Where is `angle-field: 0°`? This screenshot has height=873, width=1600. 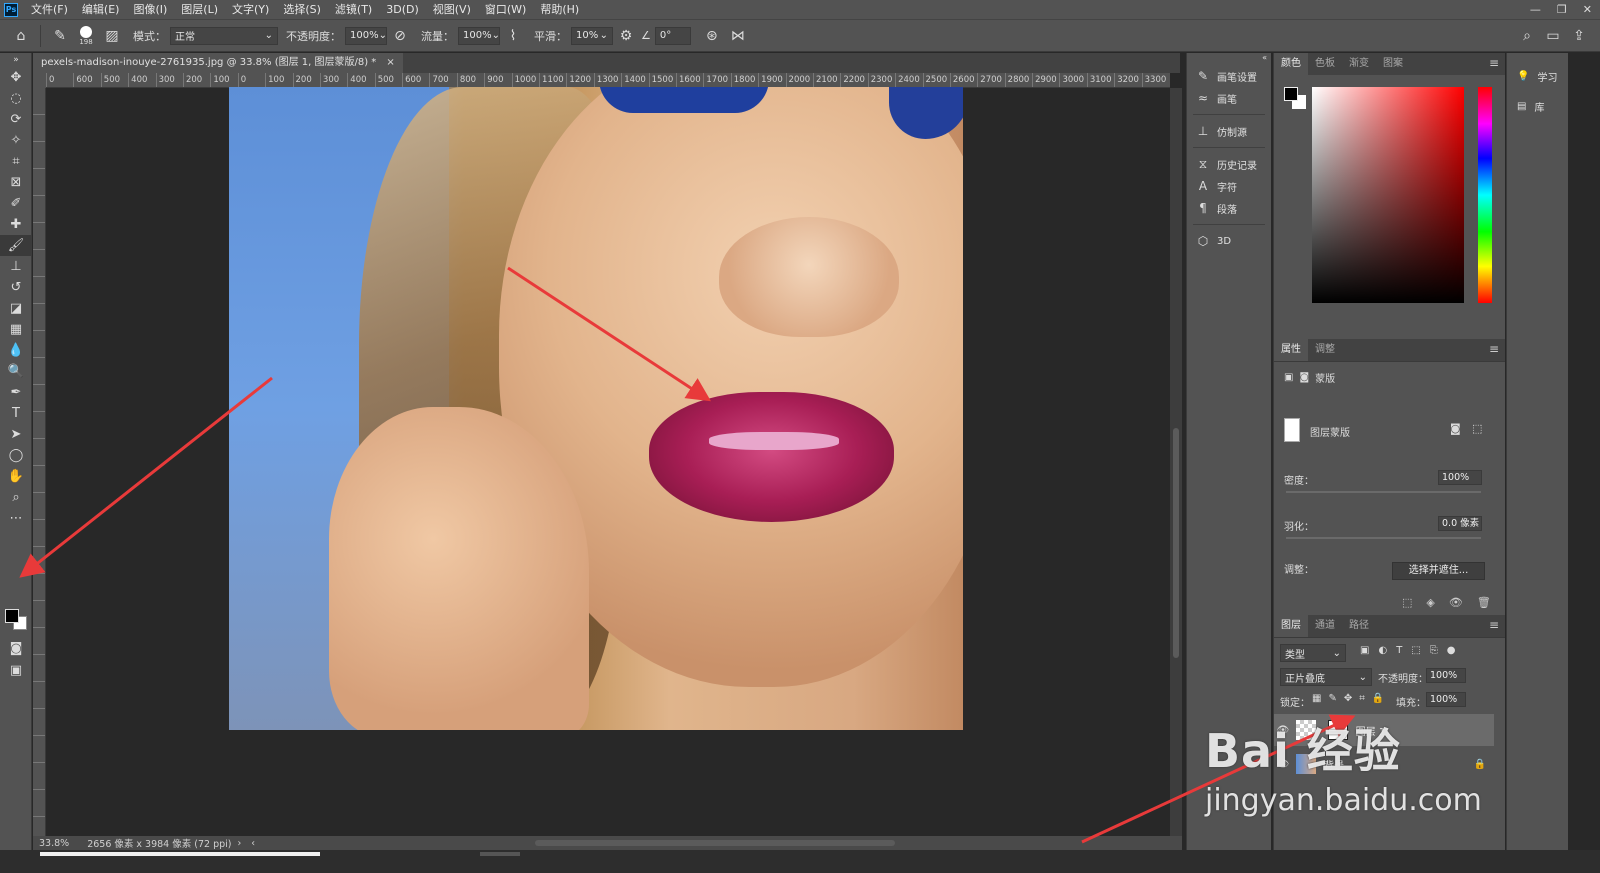 angle-field: 0° is located at coordinates (672, 35).